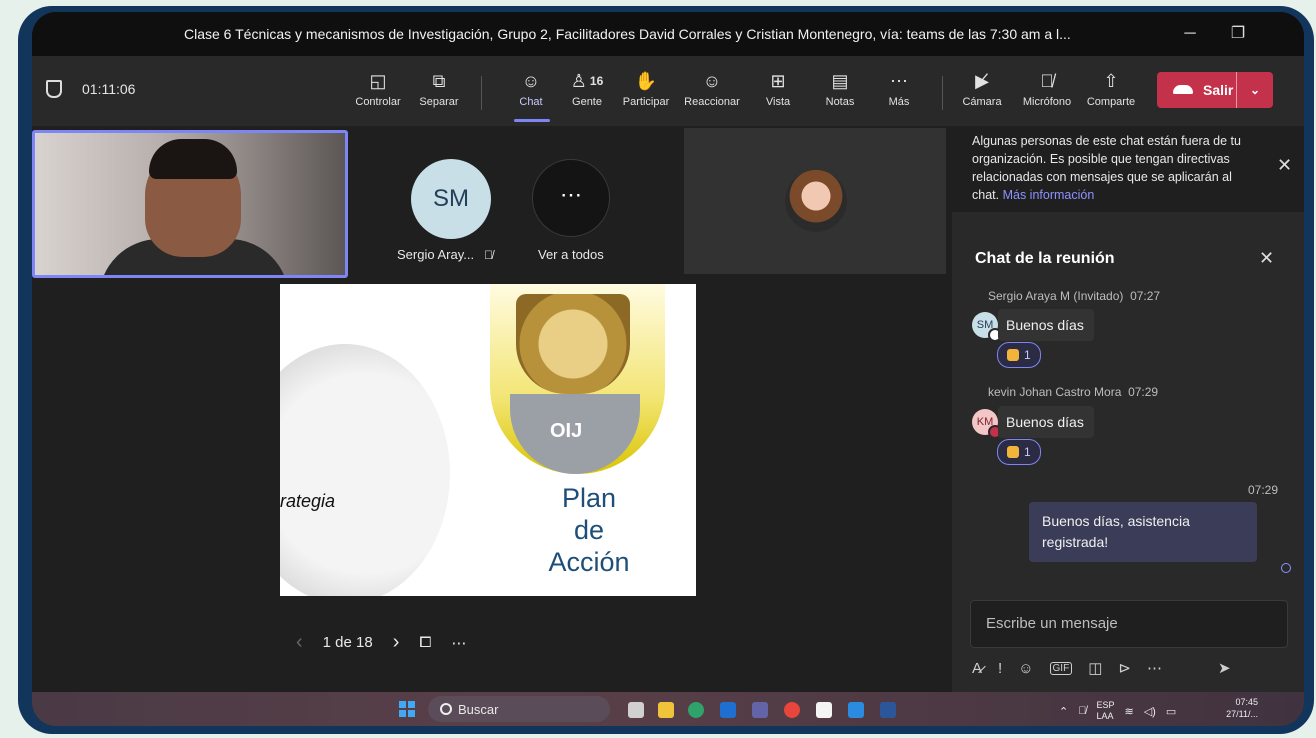  What do you see at coordinates (1063, 711) in the screenshot?
I see `chevron-up-icon: ⌃` at bounding box center [1063, 711].